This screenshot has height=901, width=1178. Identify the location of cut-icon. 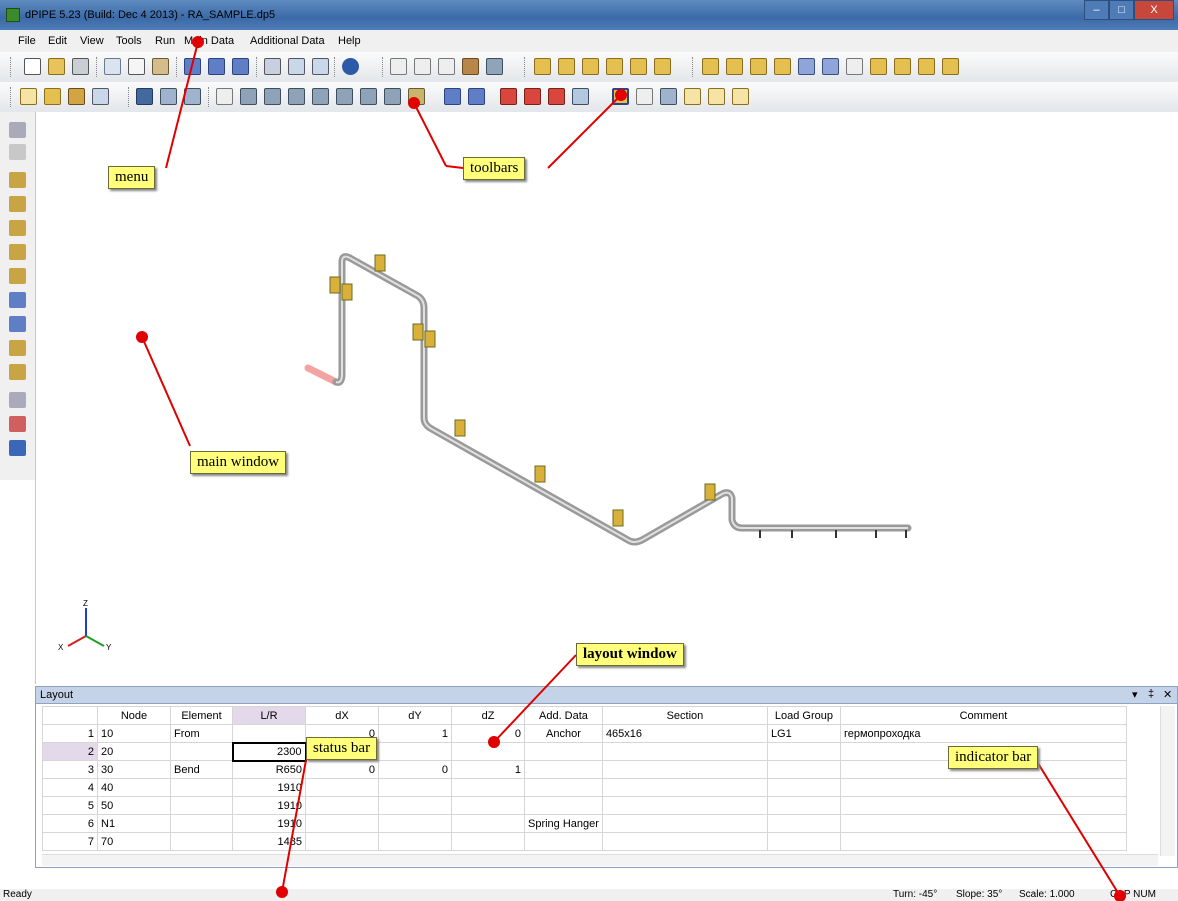
(112, 66).